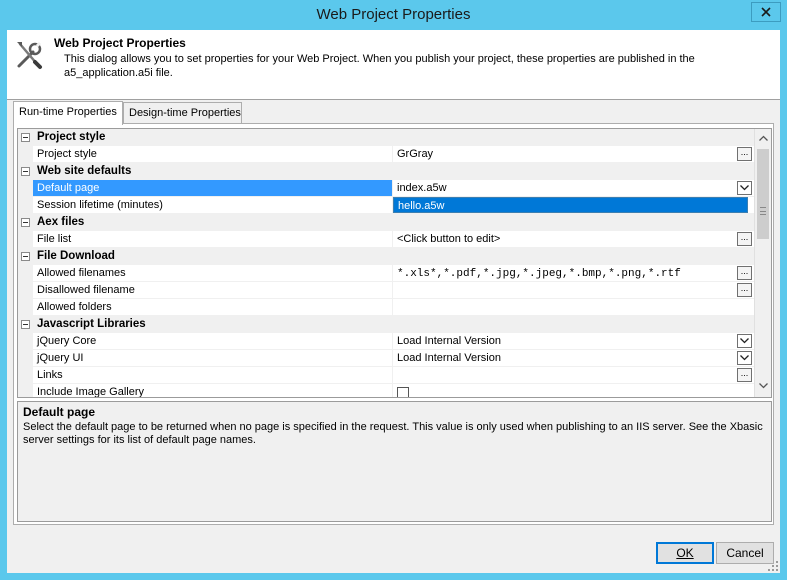  I want to click on category-label: Javascript Libraries, so click(91, 324).